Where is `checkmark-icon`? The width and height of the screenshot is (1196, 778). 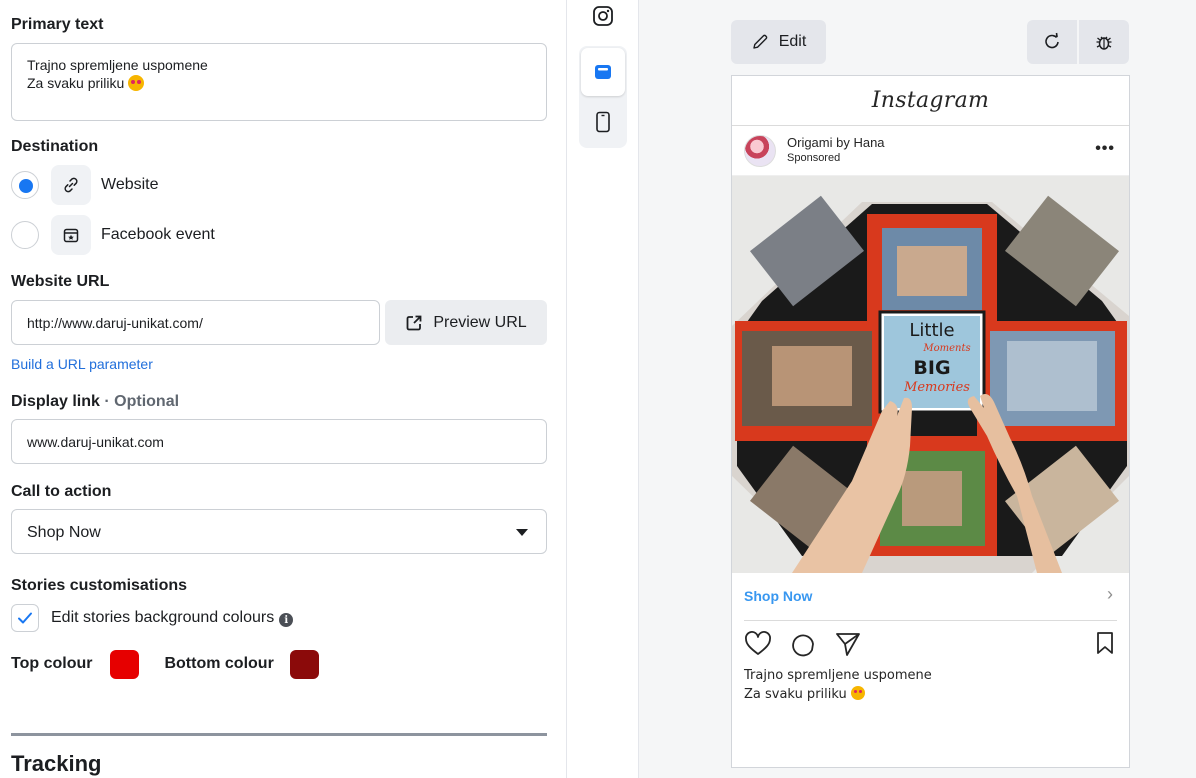 checkmark-icon is located at coordinates (25, 618).